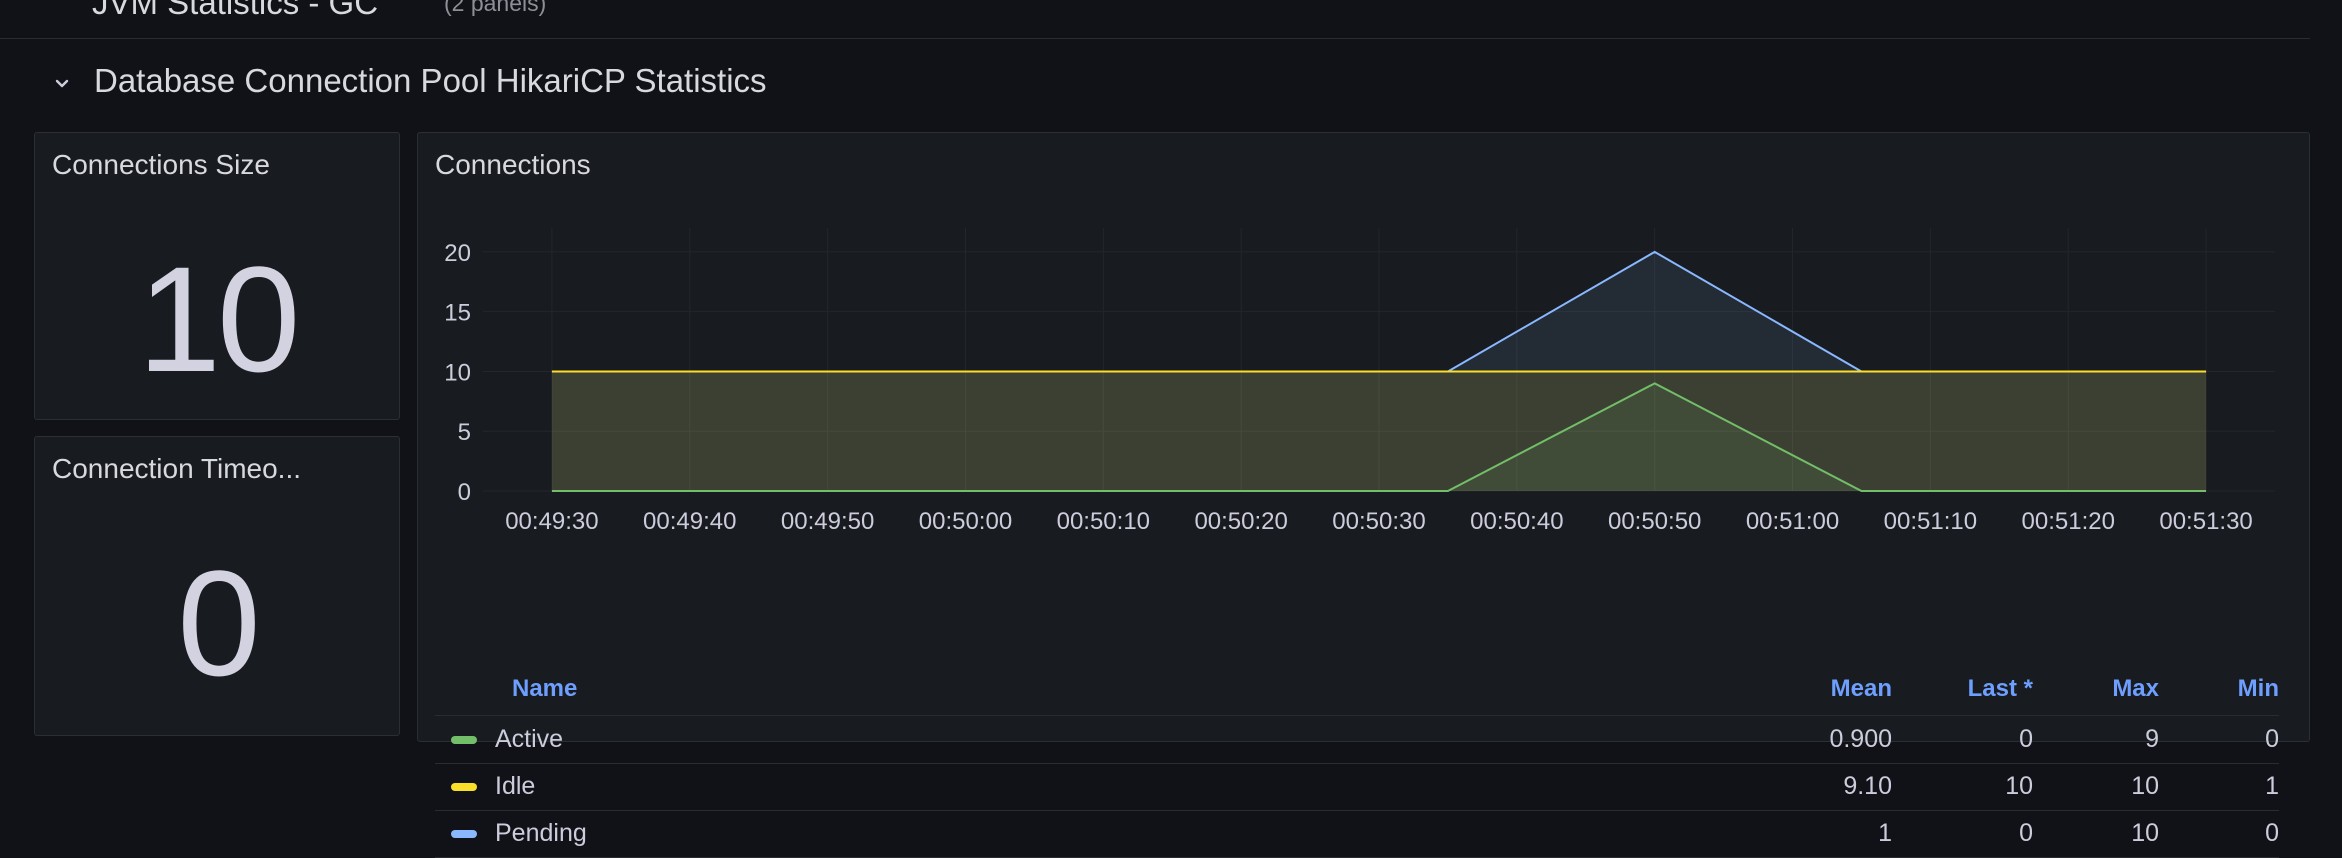 This screenshot has height=858, width=2342. Describe the element at coordinates (1654, 521) in the screenshot. I see `x-tick-label: 00:50:50` at that location.